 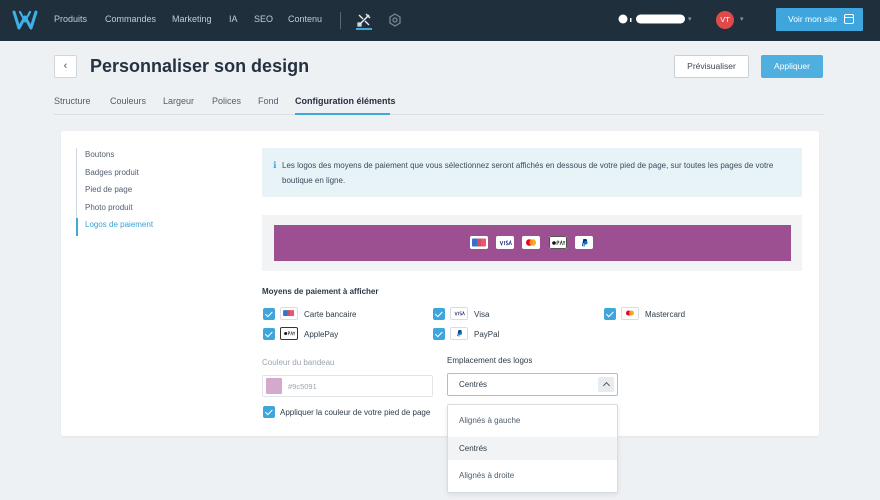 What do you see at coordinates (487, 334) in the screenshot?
I see `payment-label-paypal: PayPal` at bounding box center [487, 334].